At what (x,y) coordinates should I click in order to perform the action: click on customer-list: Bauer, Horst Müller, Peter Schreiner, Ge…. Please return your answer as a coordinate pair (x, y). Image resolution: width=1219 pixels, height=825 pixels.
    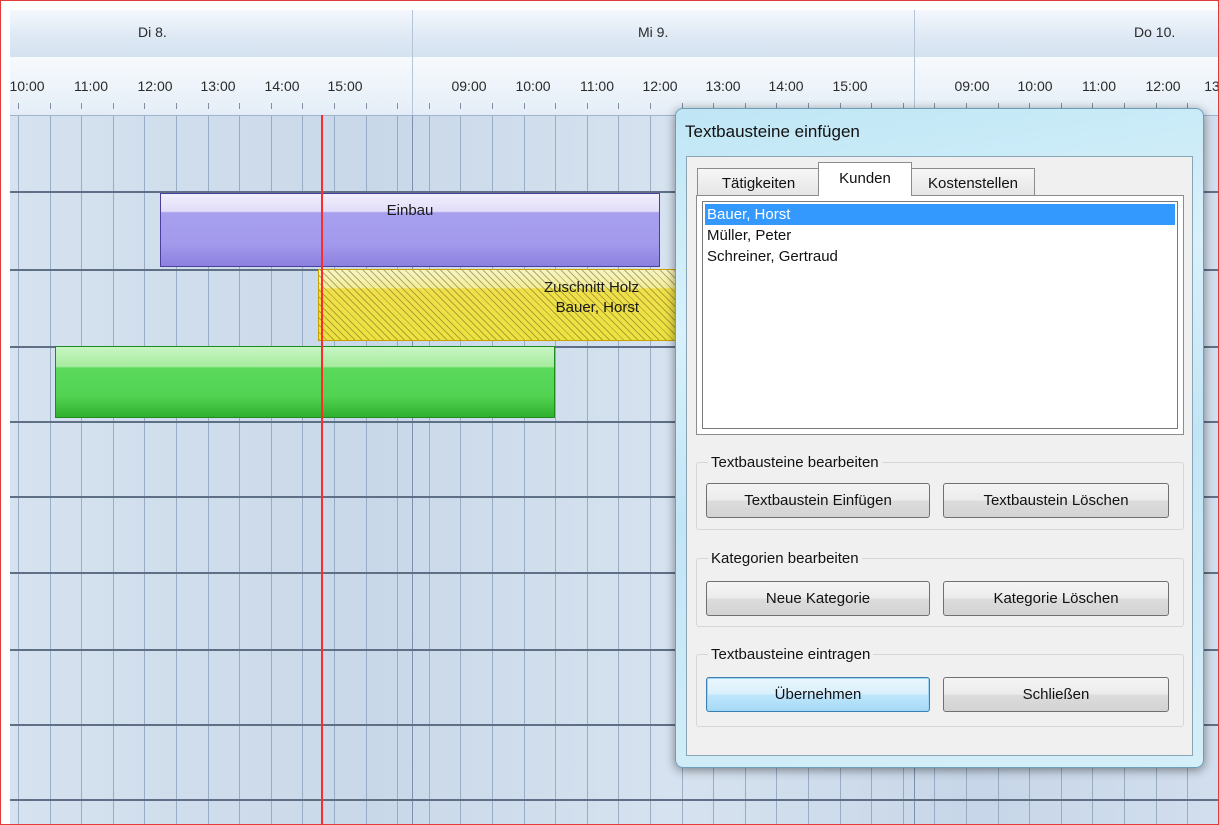
    Looking at the image, I should click on (940, 315).